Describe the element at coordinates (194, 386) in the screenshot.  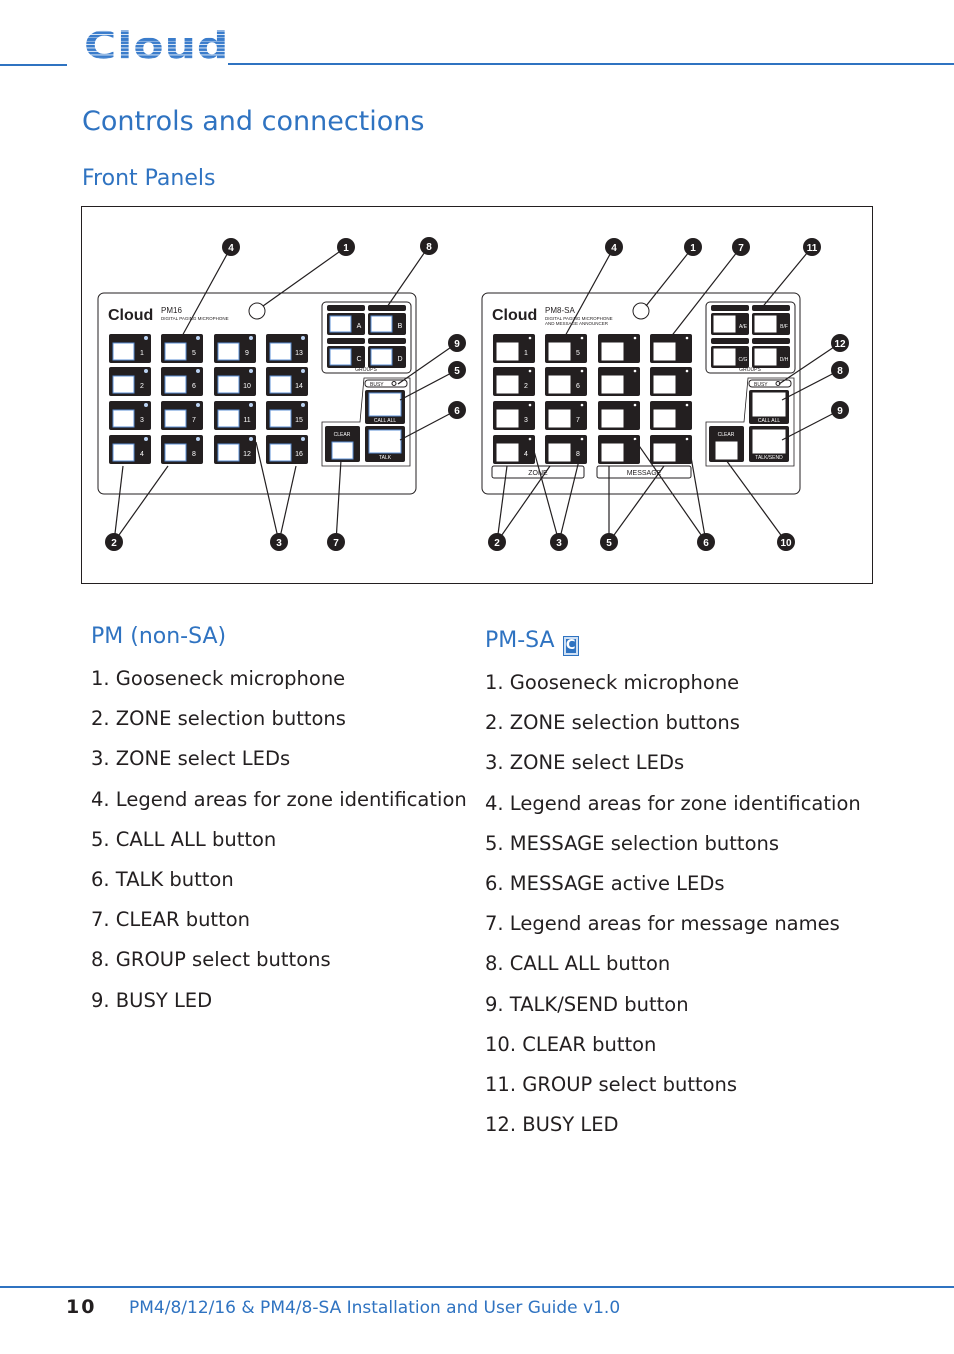
I see `zone-number: 6` at that location.